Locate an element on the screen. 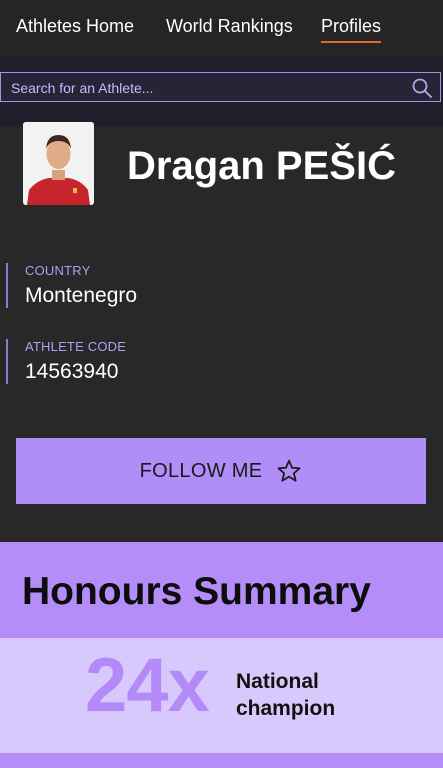 The width and height of the screenshot is (443, 768). athlete-photo is located at coordinates (58, 163).